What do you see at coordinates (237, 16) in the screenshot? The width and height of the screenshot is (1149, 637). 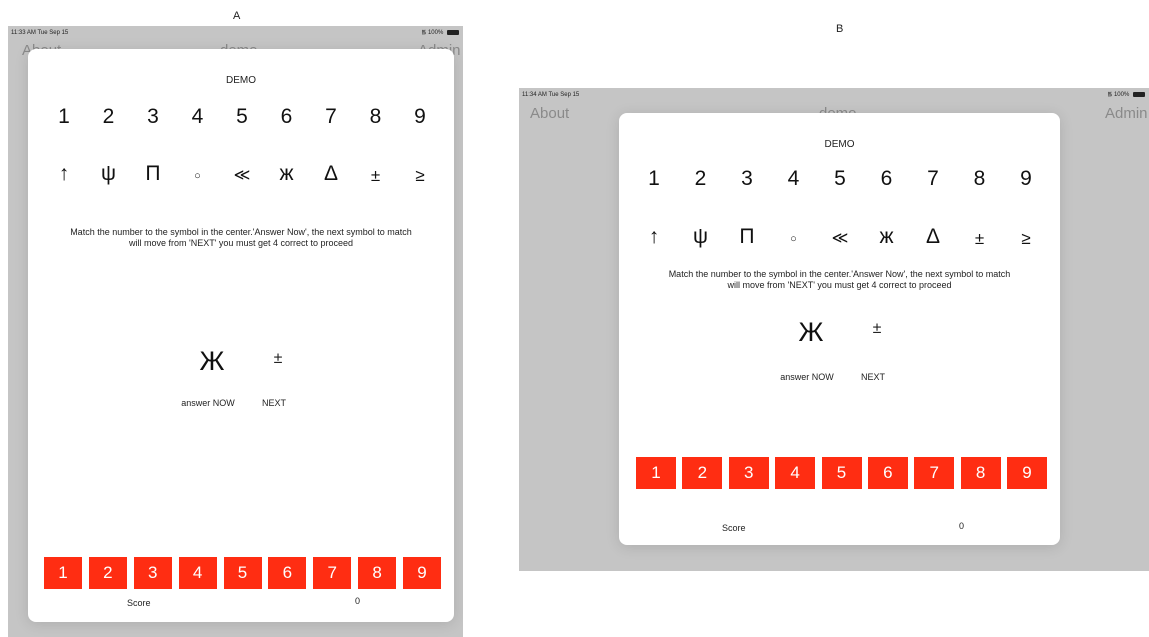 I see `panel-a-label: A` at bounding box center [237, 16].